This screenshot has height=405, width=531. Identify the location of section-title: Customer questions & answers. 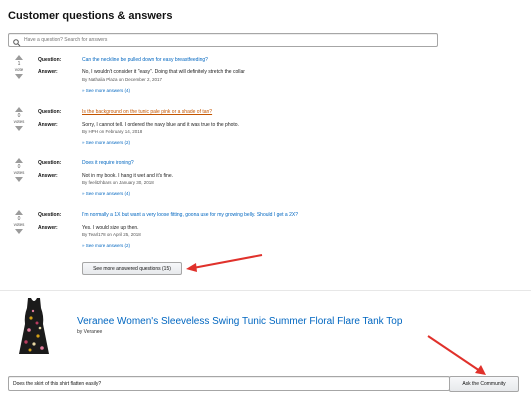
(90, 16).